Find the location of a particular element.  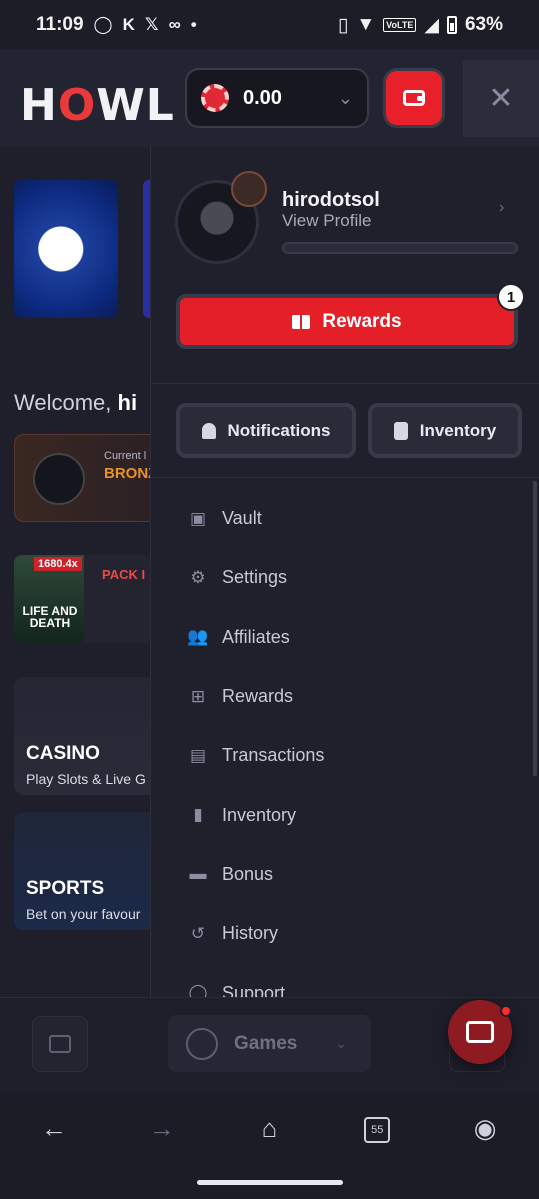

forward-arrow-icon: → is located at coordinates (162, 1128).